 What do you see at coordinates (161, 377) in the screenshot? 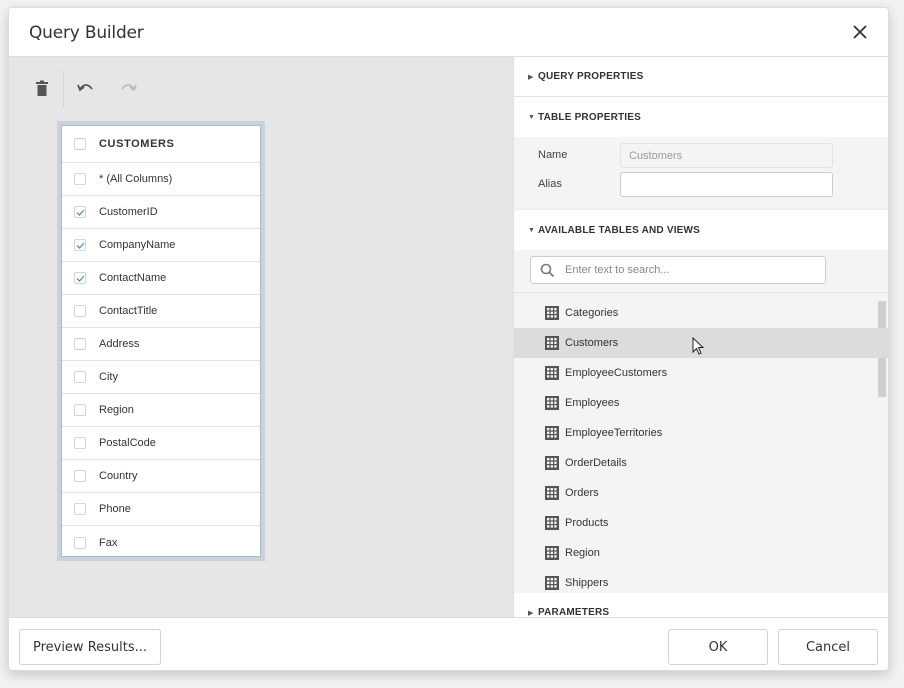
I see `column-row: City` at bounding box center [161, 377].